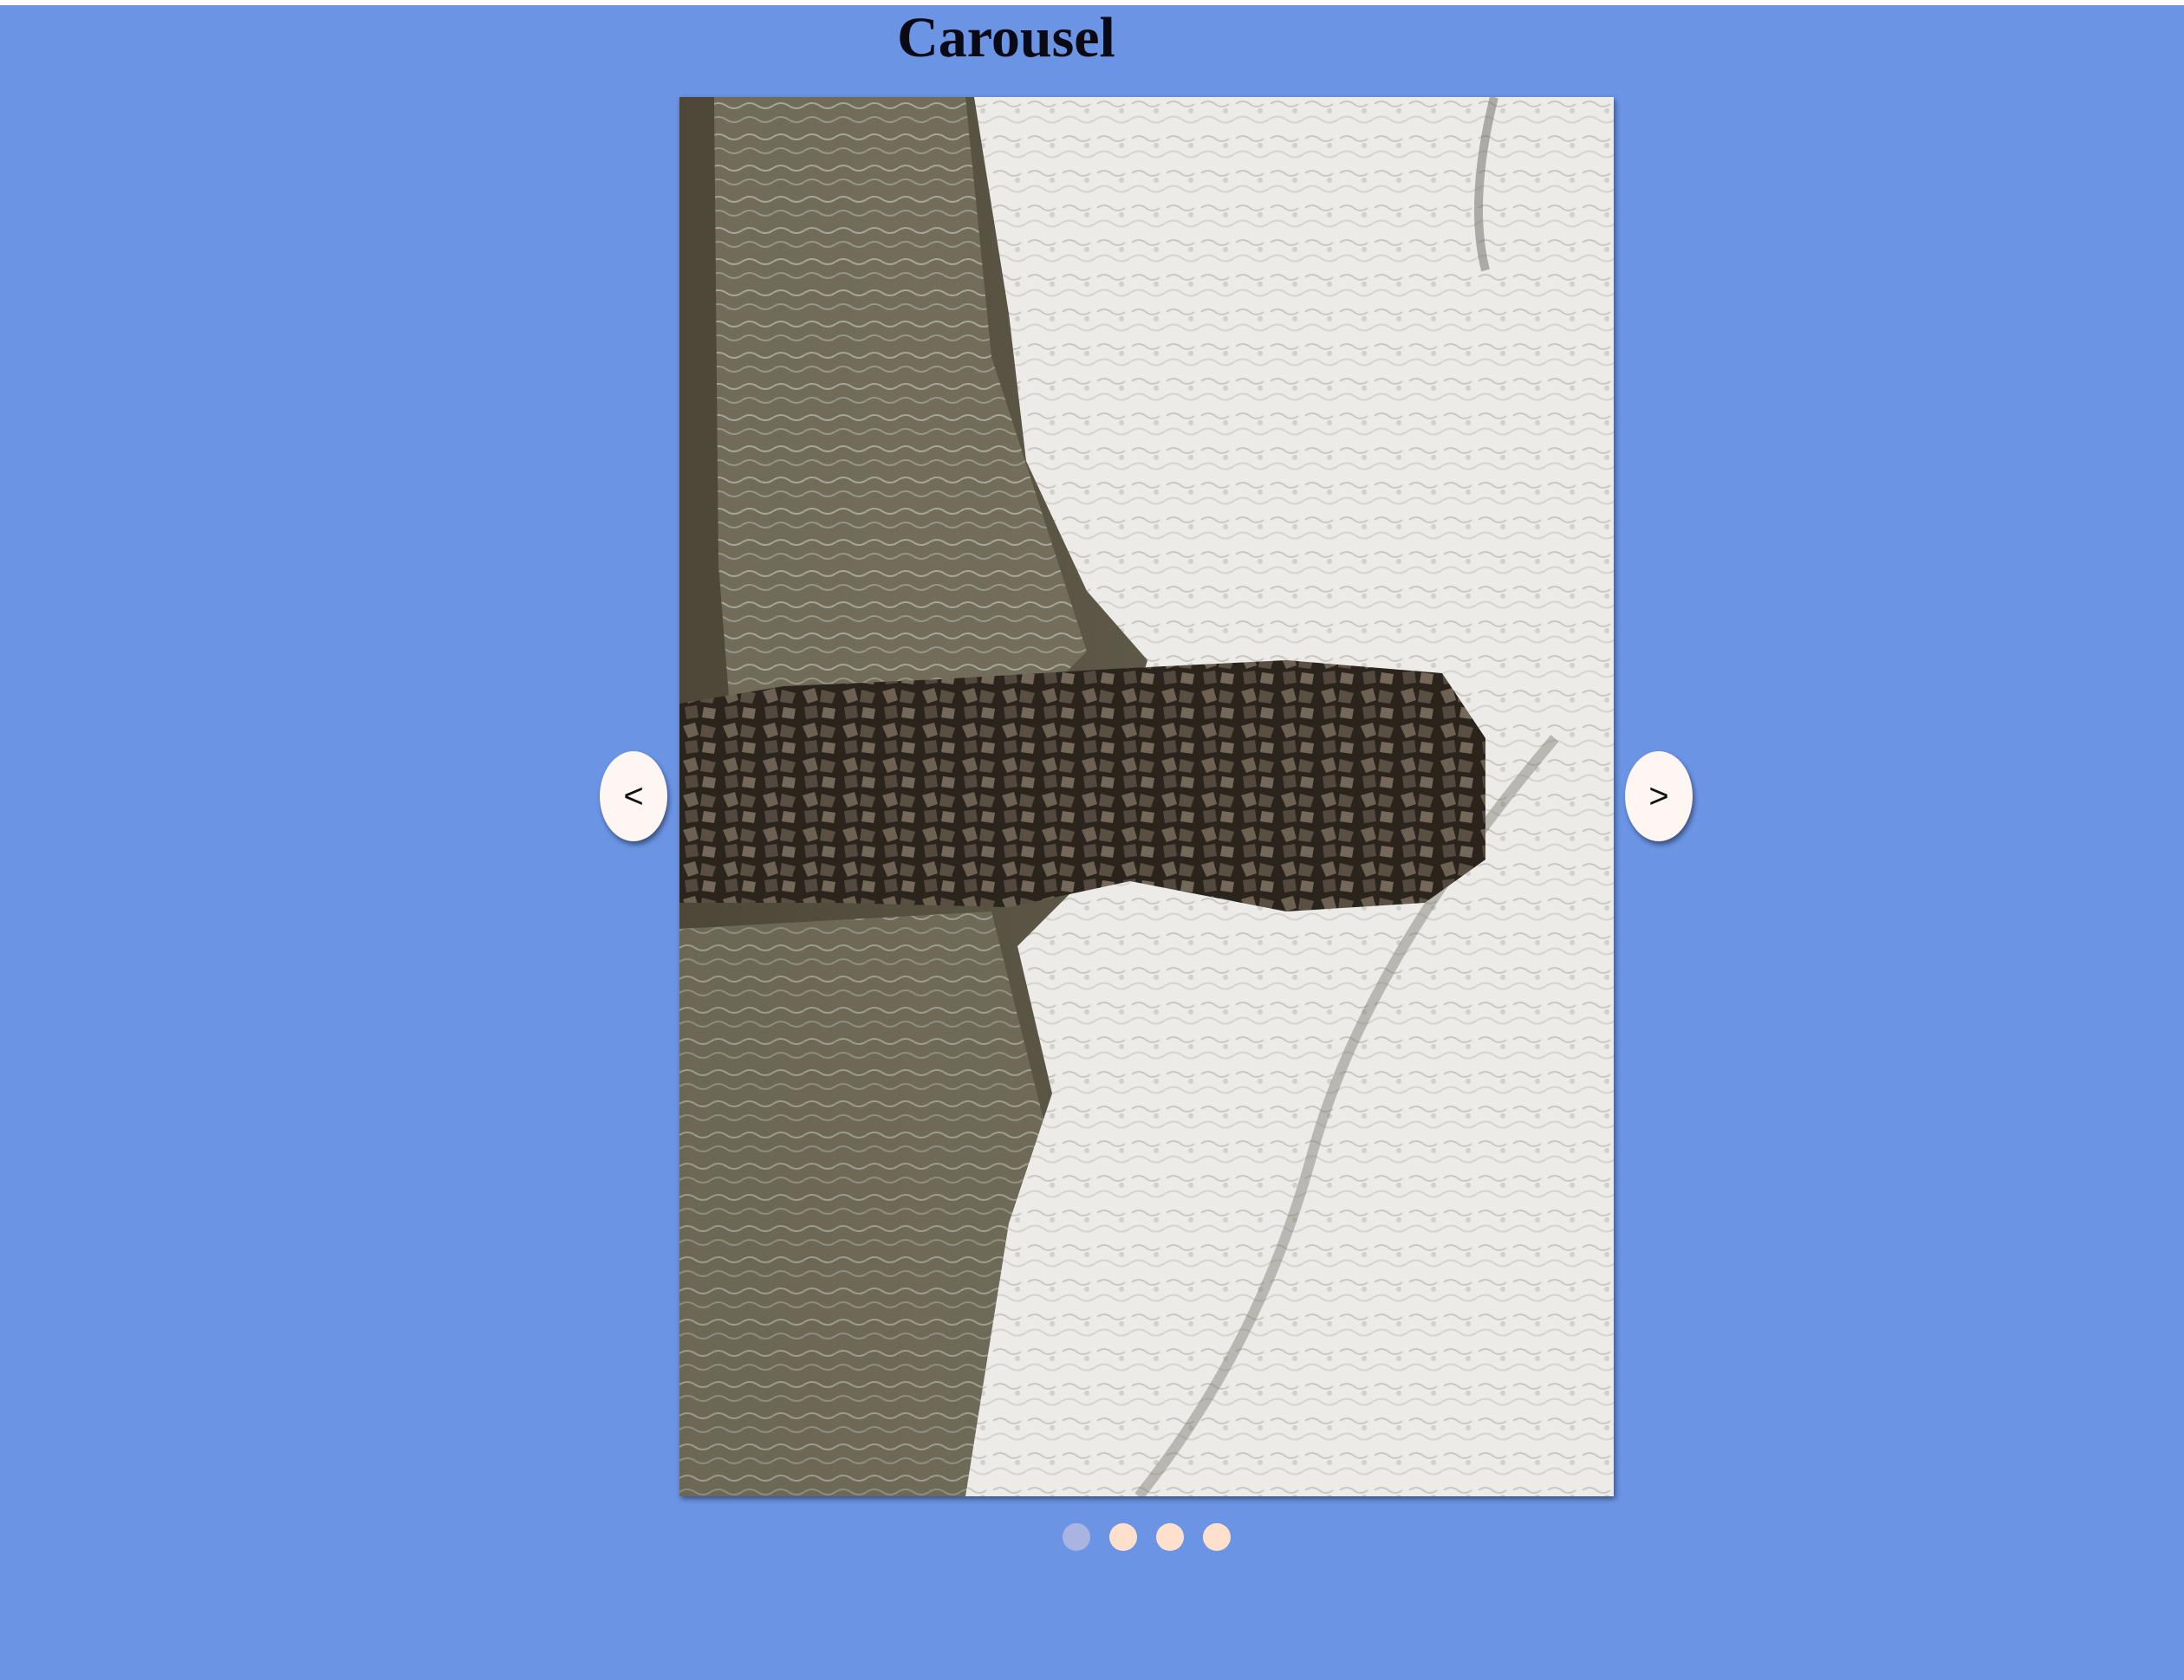 This screenshot has height=1680, width=2184. Describe the element at coordinates (1147, 1537) in the screenshot. I see `carousel-indicators` at that location.